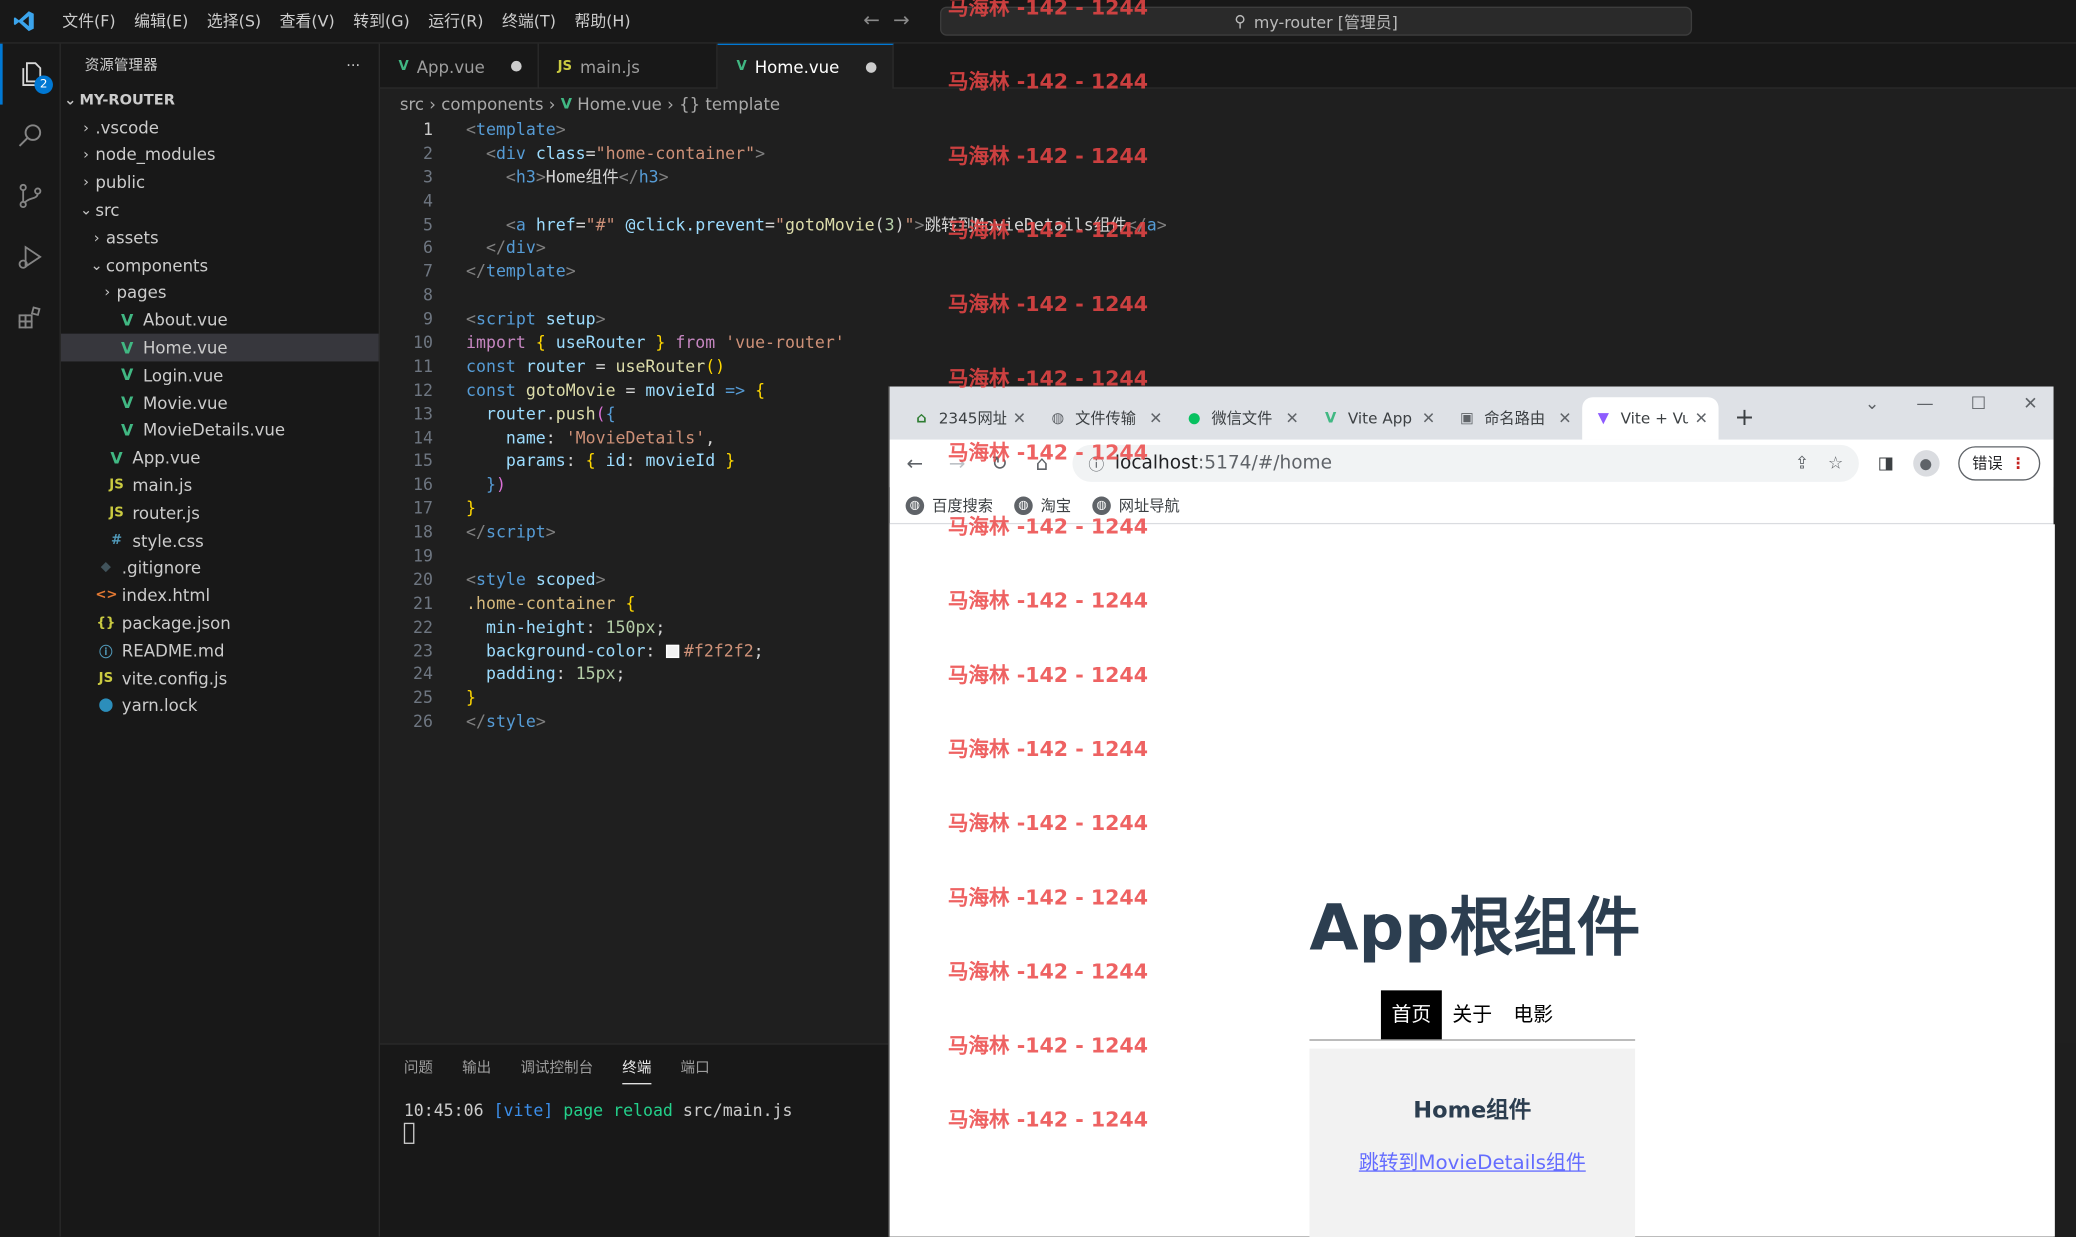 The width and height of the screenshot is (2076, 1237). I want to click on app-nav-link: 电影, so click(1533, 1014).